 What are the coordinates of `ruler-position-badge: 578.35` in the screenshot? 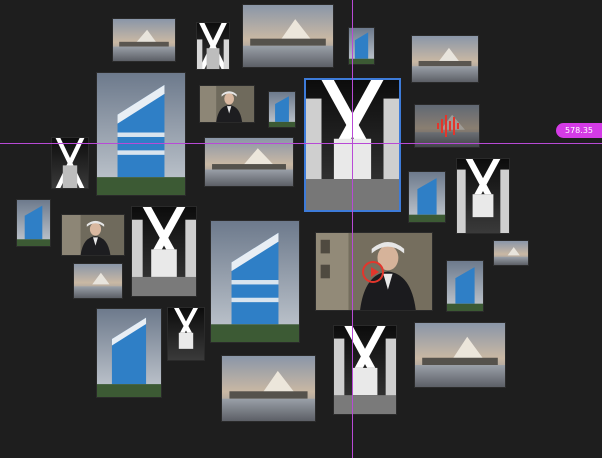 It's located at (579, 130).